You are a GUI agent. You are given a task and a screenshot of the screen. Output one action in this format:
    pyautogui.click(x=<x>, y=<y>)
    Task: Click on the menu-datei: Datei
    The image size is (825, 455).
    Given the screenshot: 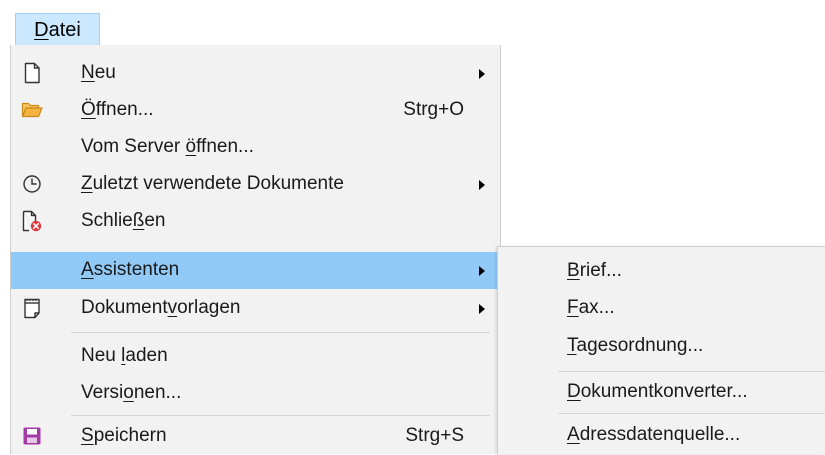 What is the action you would take?
    pyautogui.click(x=57, y=29)
    